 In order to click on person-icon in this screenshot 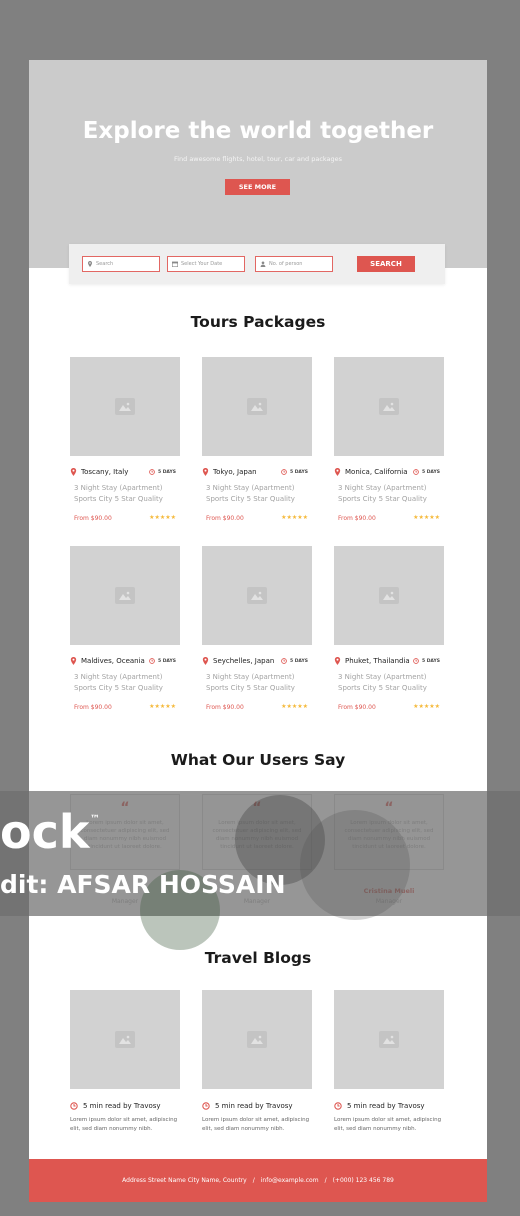, I will do `click(263, 264)`.